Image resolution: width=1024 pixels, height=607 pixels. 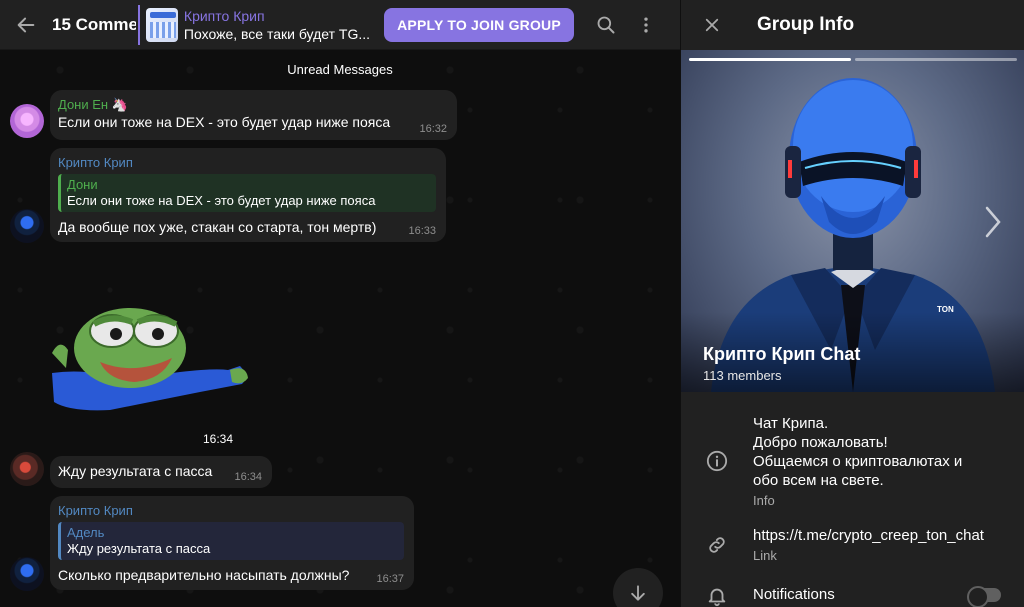 What do you see at coordinates (340, 69) in the screenshot?
I see `unread-messages-divider: Unread Messages` at bounding box center [340, 69].